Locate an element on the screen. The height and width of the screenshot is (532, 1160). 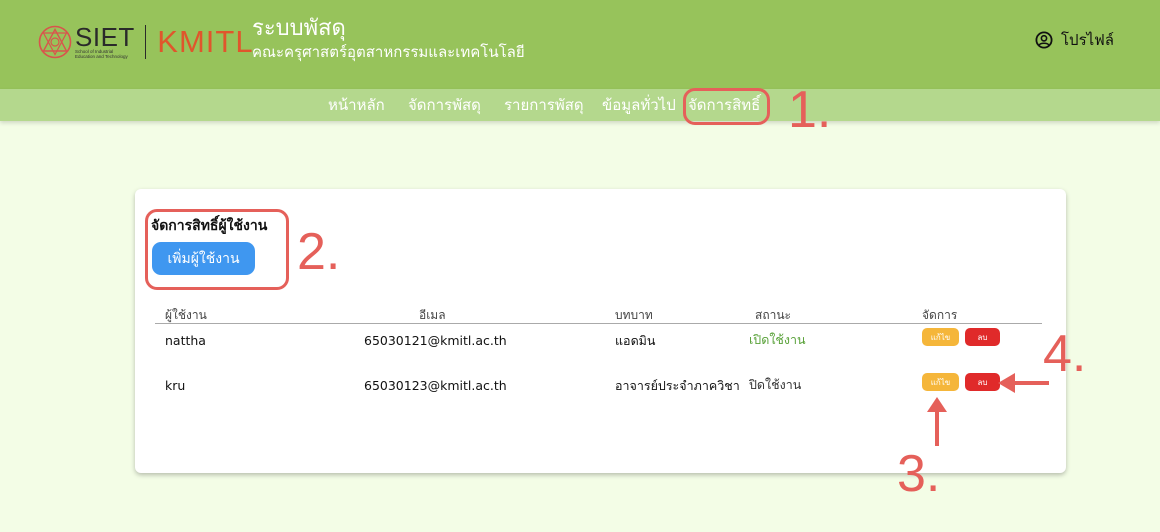
cell-role: อาจารย์ประจำภาควิชา is located at coordinates (677, 385).